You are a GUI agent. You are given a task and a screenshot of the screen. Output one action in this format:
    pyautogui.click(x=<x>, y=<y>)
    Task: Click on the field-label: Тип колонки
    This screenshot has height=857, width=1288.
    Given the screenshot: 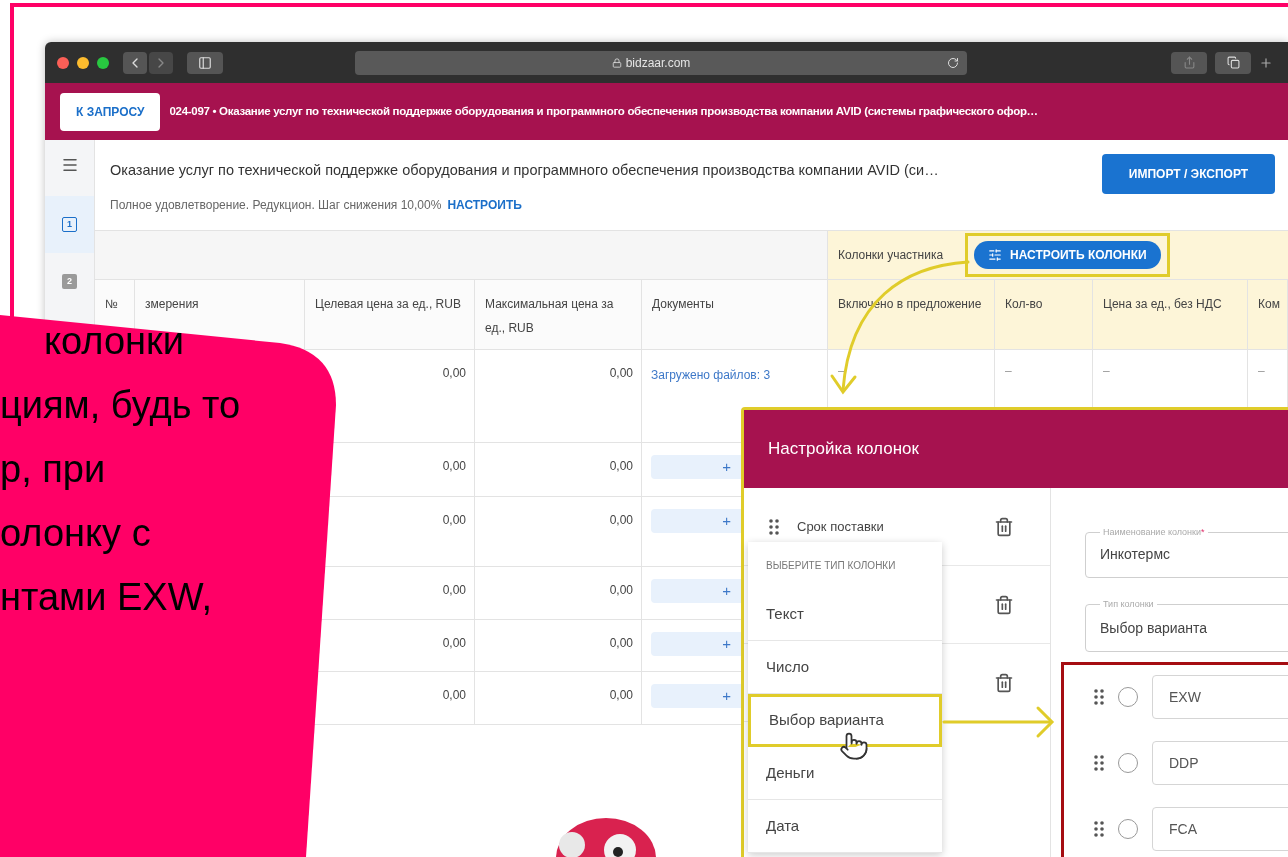 What is the action you would take?
    pyautogui.click(x=1128, y=604)
    